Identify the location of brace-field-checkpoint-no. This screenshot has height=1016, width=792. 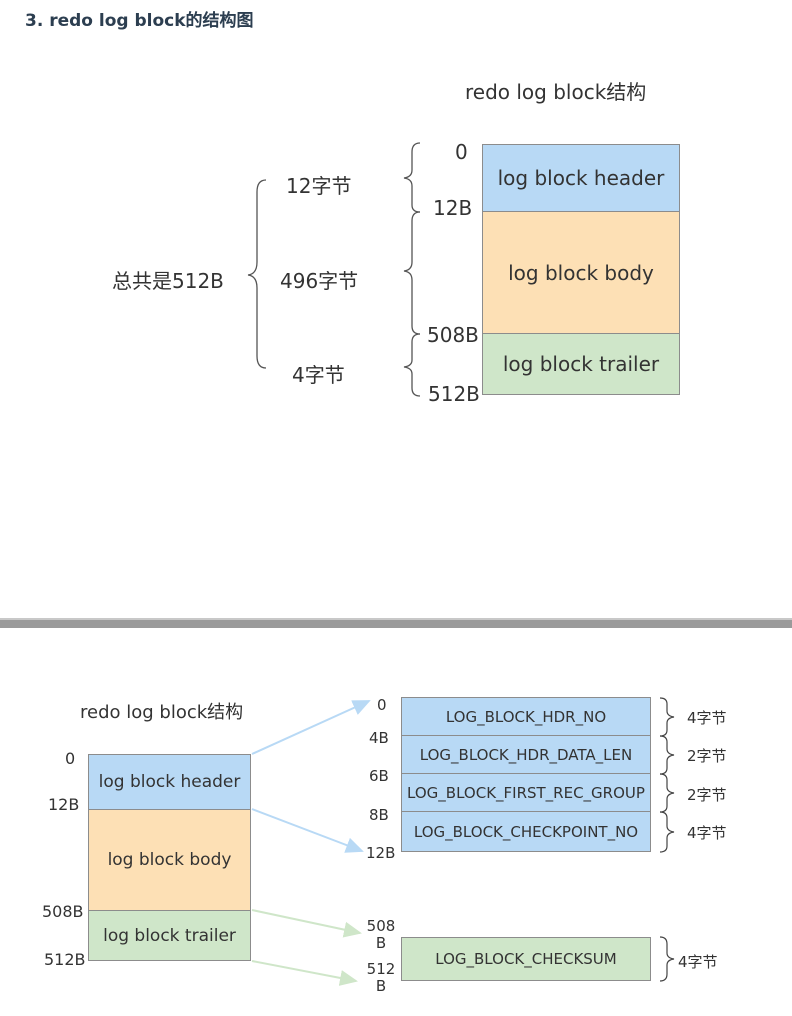
(667, 832).